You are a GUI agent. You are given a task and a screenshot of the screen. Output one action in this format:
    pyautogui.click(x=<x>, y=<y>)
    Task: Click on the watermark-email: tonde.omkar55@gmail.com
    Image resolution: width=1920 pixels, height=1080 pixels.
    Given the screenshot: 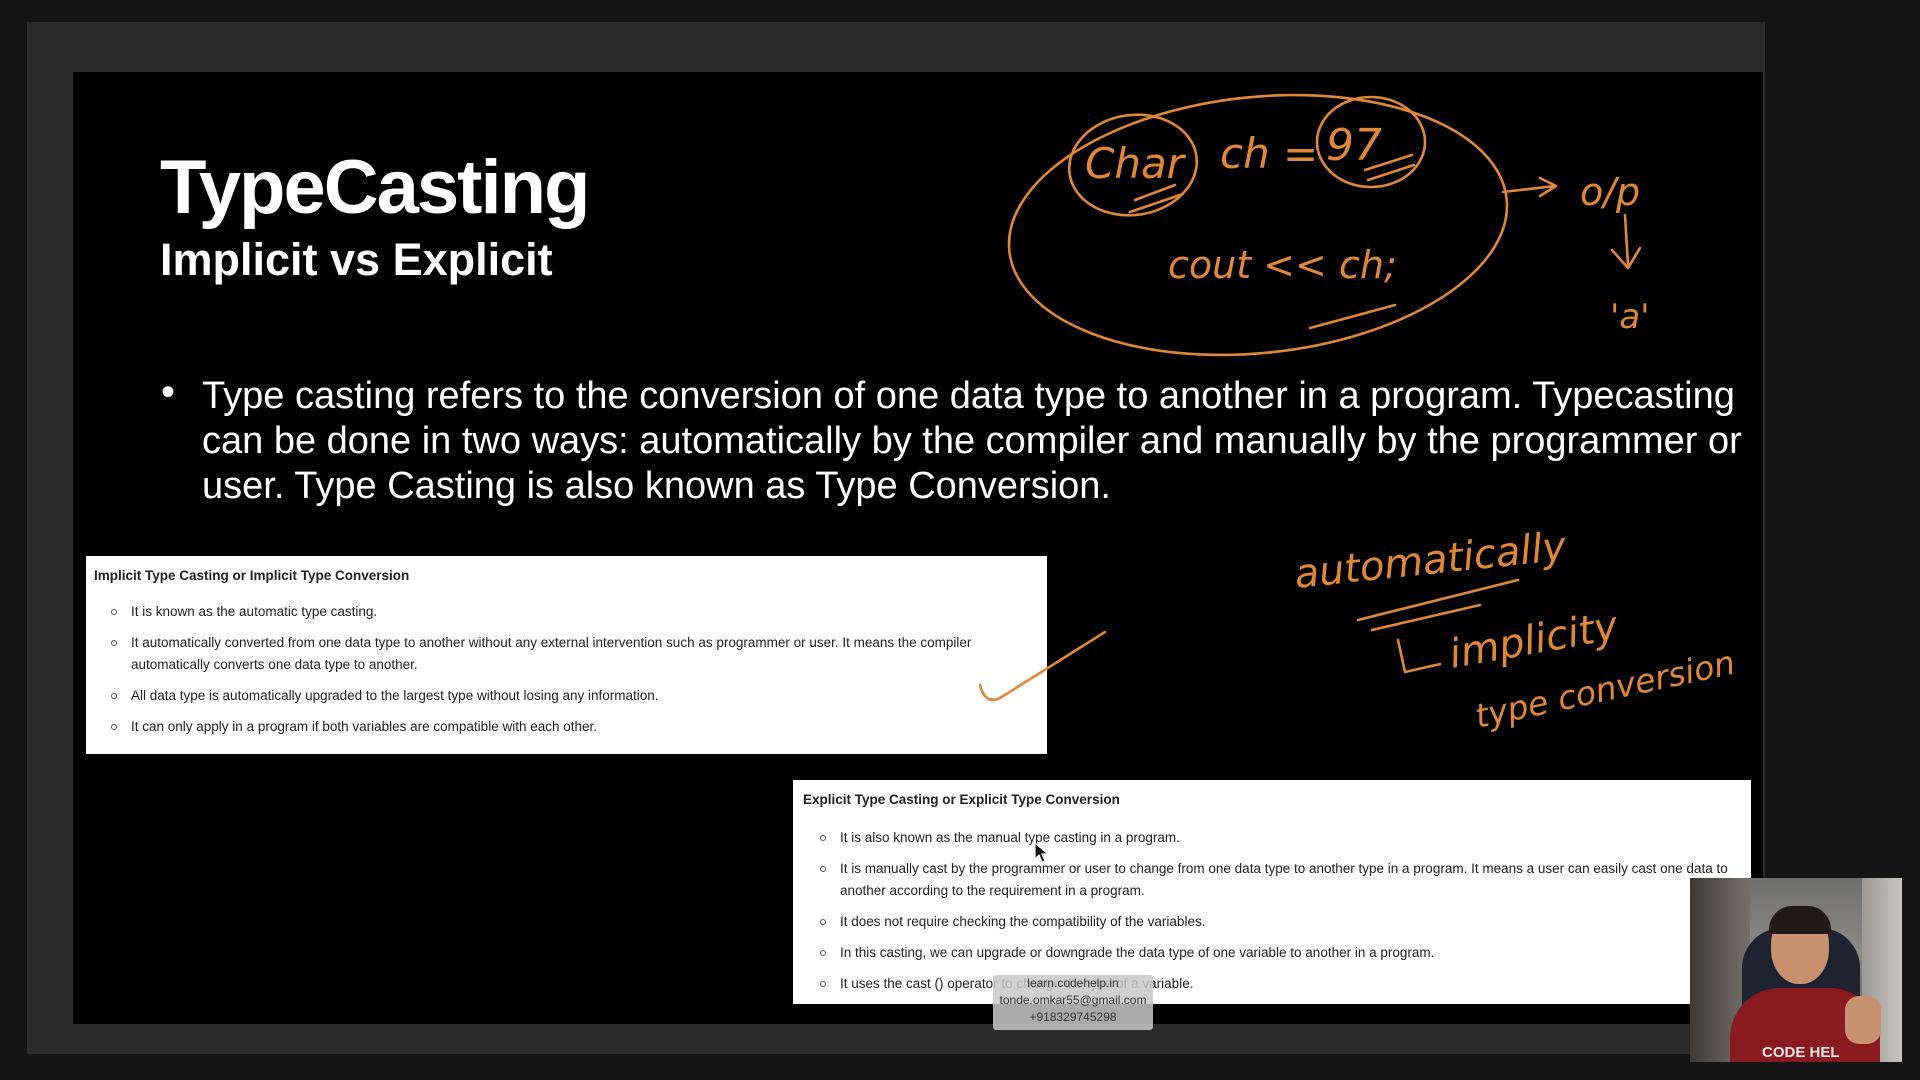 What is the action you would take?
    pyautogui.click(x=1073, y=1000)
    